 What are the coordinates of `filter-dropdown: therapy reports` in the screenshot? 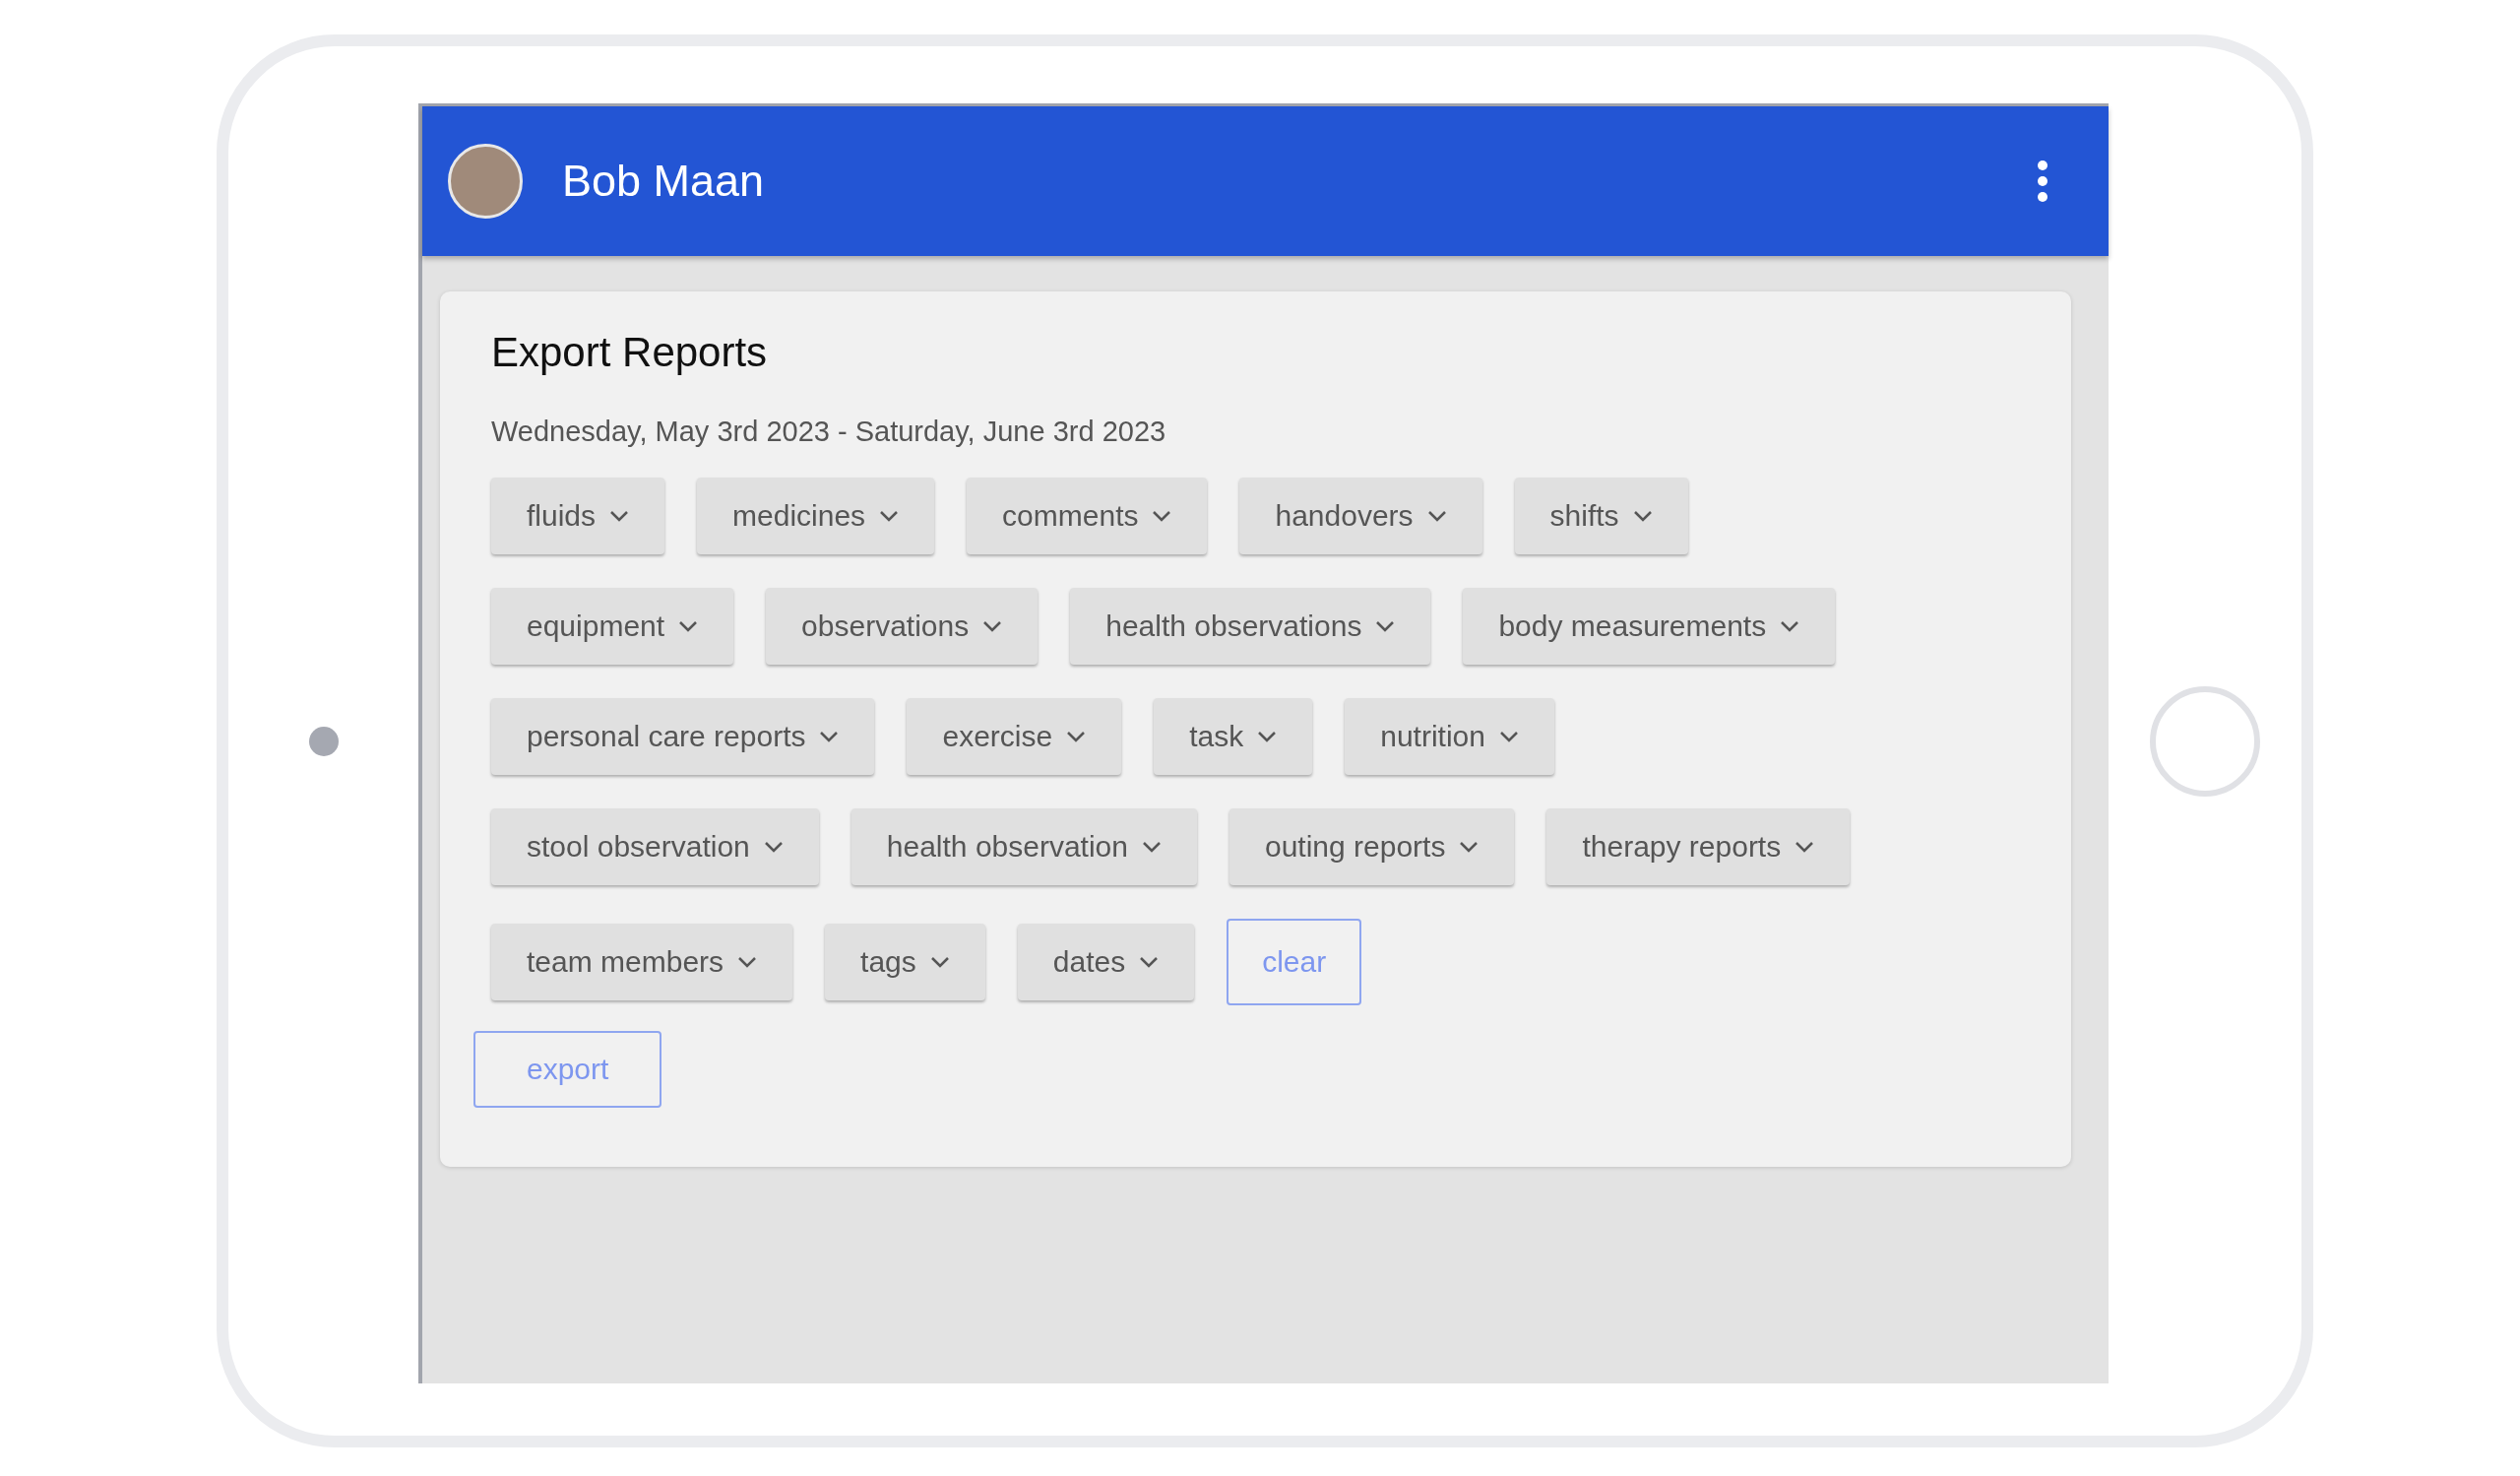 It's located at (1698, 846).